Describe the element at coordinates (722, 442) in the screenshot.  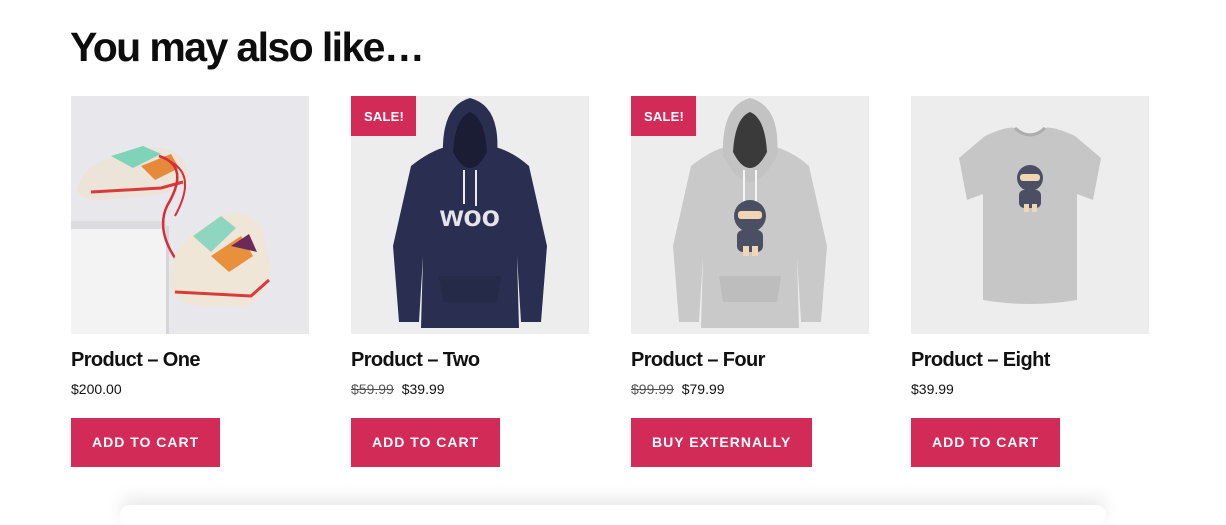
I see `buy-externally-button: BUY EXTERNALLY` at that location.